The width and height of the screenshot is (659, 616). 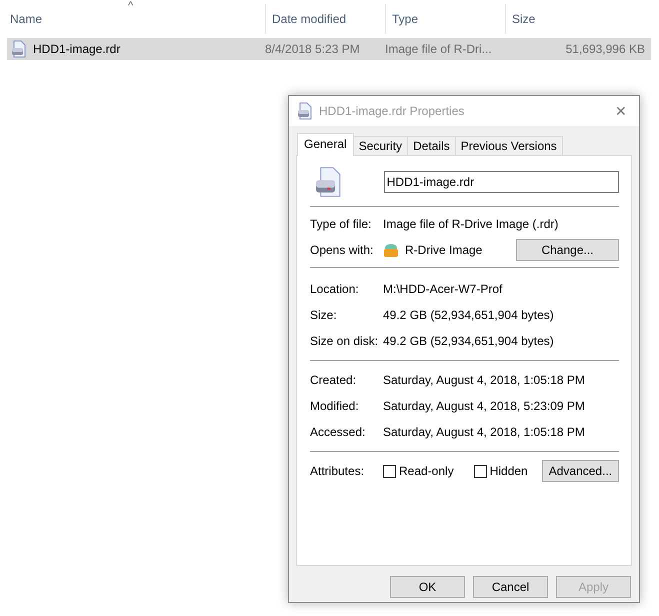 I want to click on column-header: Date modified, so click(x=309, y=19).